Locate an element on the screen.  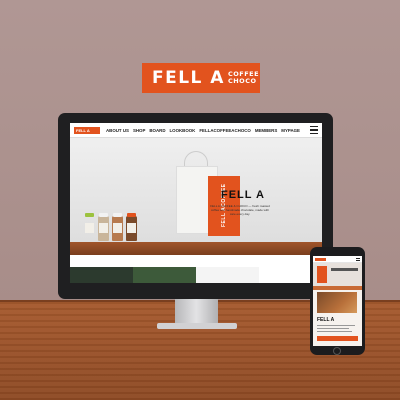
nav-item-shop: SHOP is located at coordinates (139, 130).